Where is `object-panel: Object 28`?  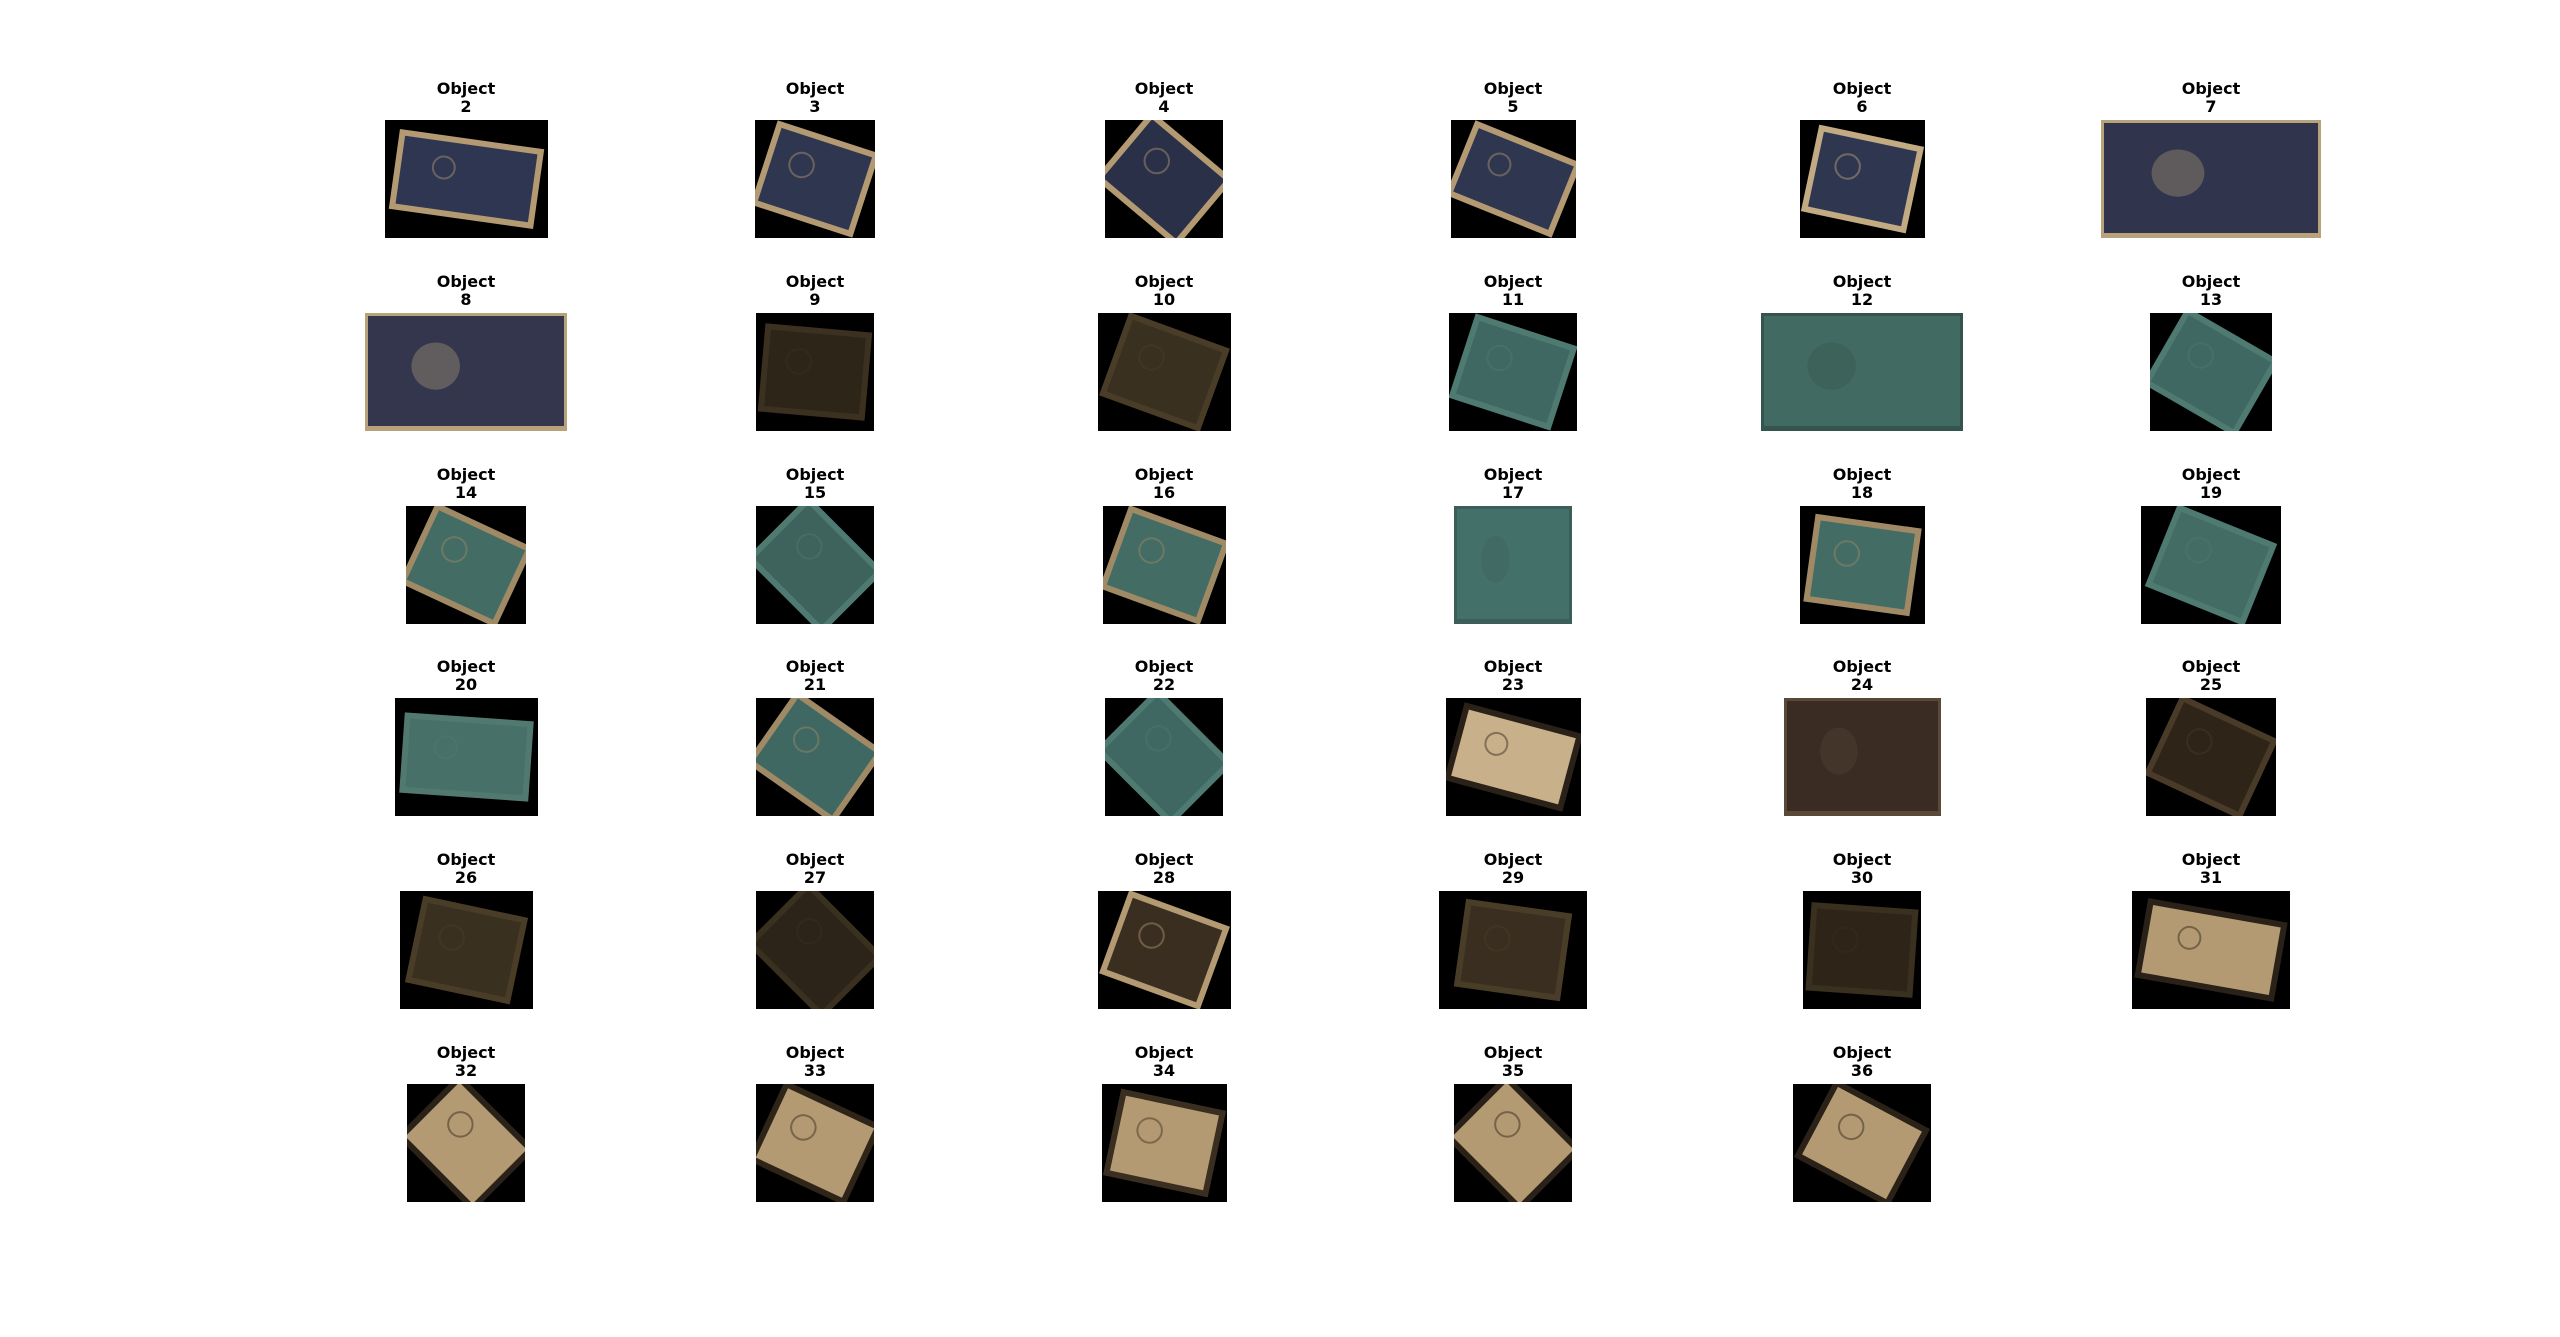 object-panel: Object 28 is located at coordinates (1164, 936).